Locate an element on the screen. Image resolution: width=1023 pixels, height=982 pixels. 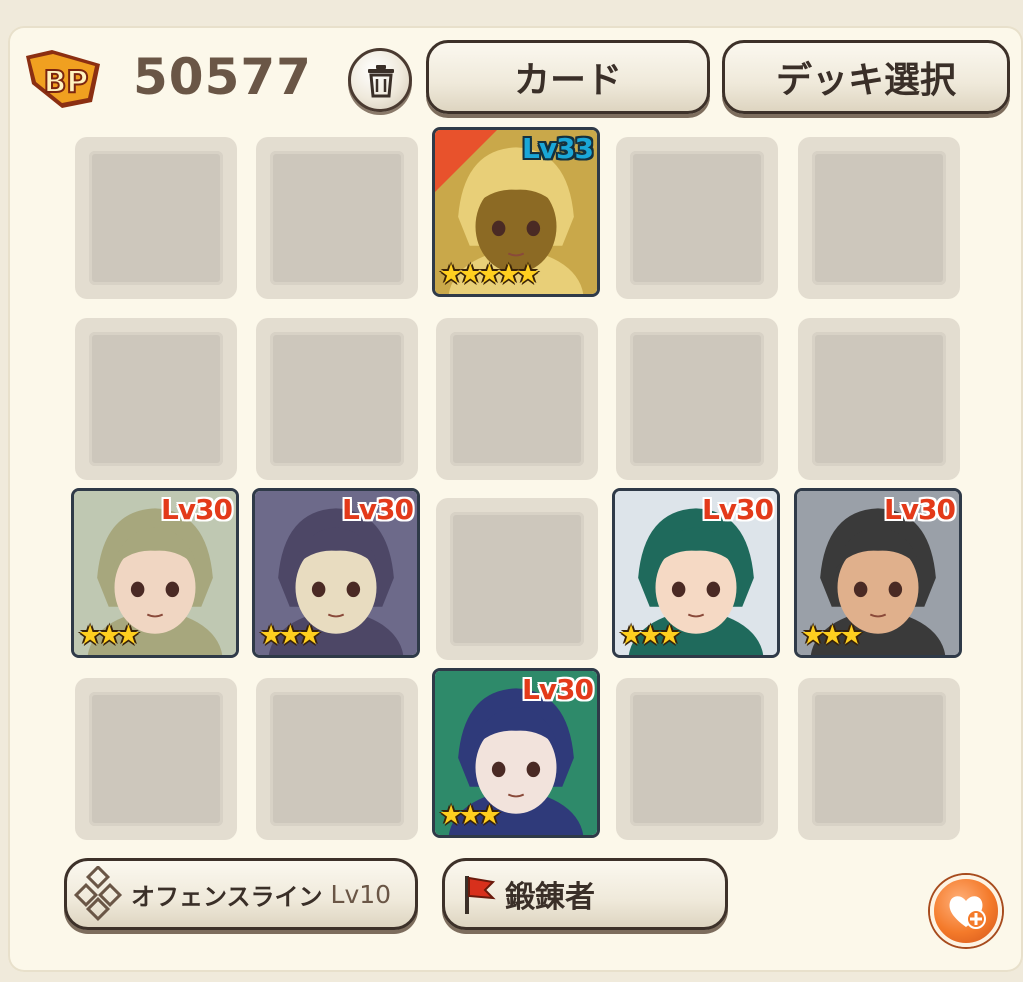
leader-marker is located at coordinates (466, 161).